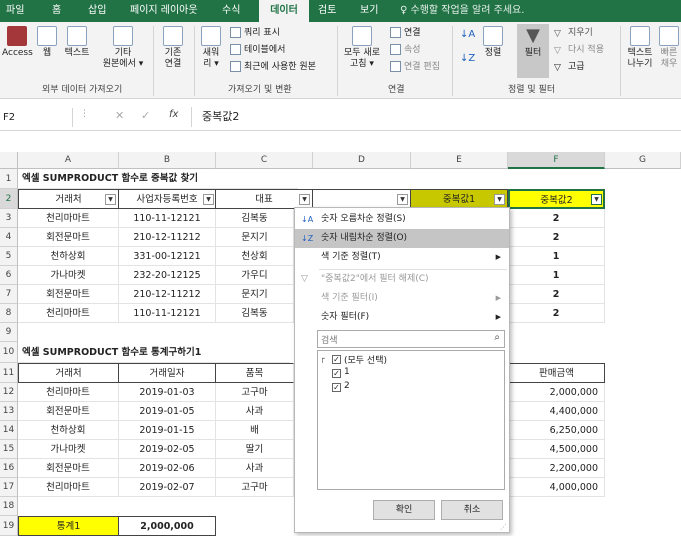 This screenshot has width=681, height=536. What do you see at coordinates (167, 468) in the screenshot?
I see `cell-b: 2019-02-06` at bounding box center [167, 468].